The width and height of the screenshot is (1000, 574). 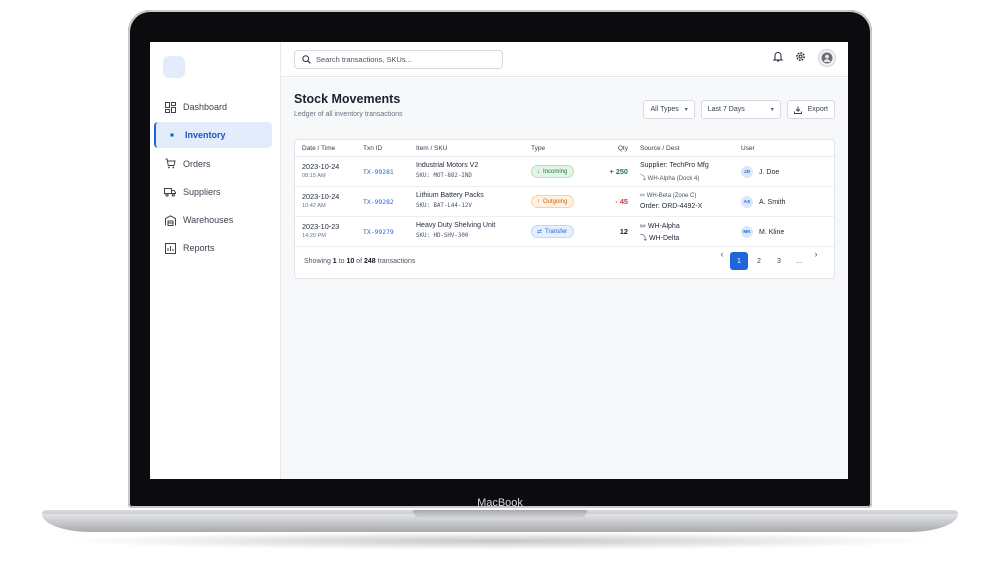 What do you see at coordinates (444, 176) in the screenshot?
I see `row-sku: SKU: MOT-882-IND` at bounding box center [444, 176].